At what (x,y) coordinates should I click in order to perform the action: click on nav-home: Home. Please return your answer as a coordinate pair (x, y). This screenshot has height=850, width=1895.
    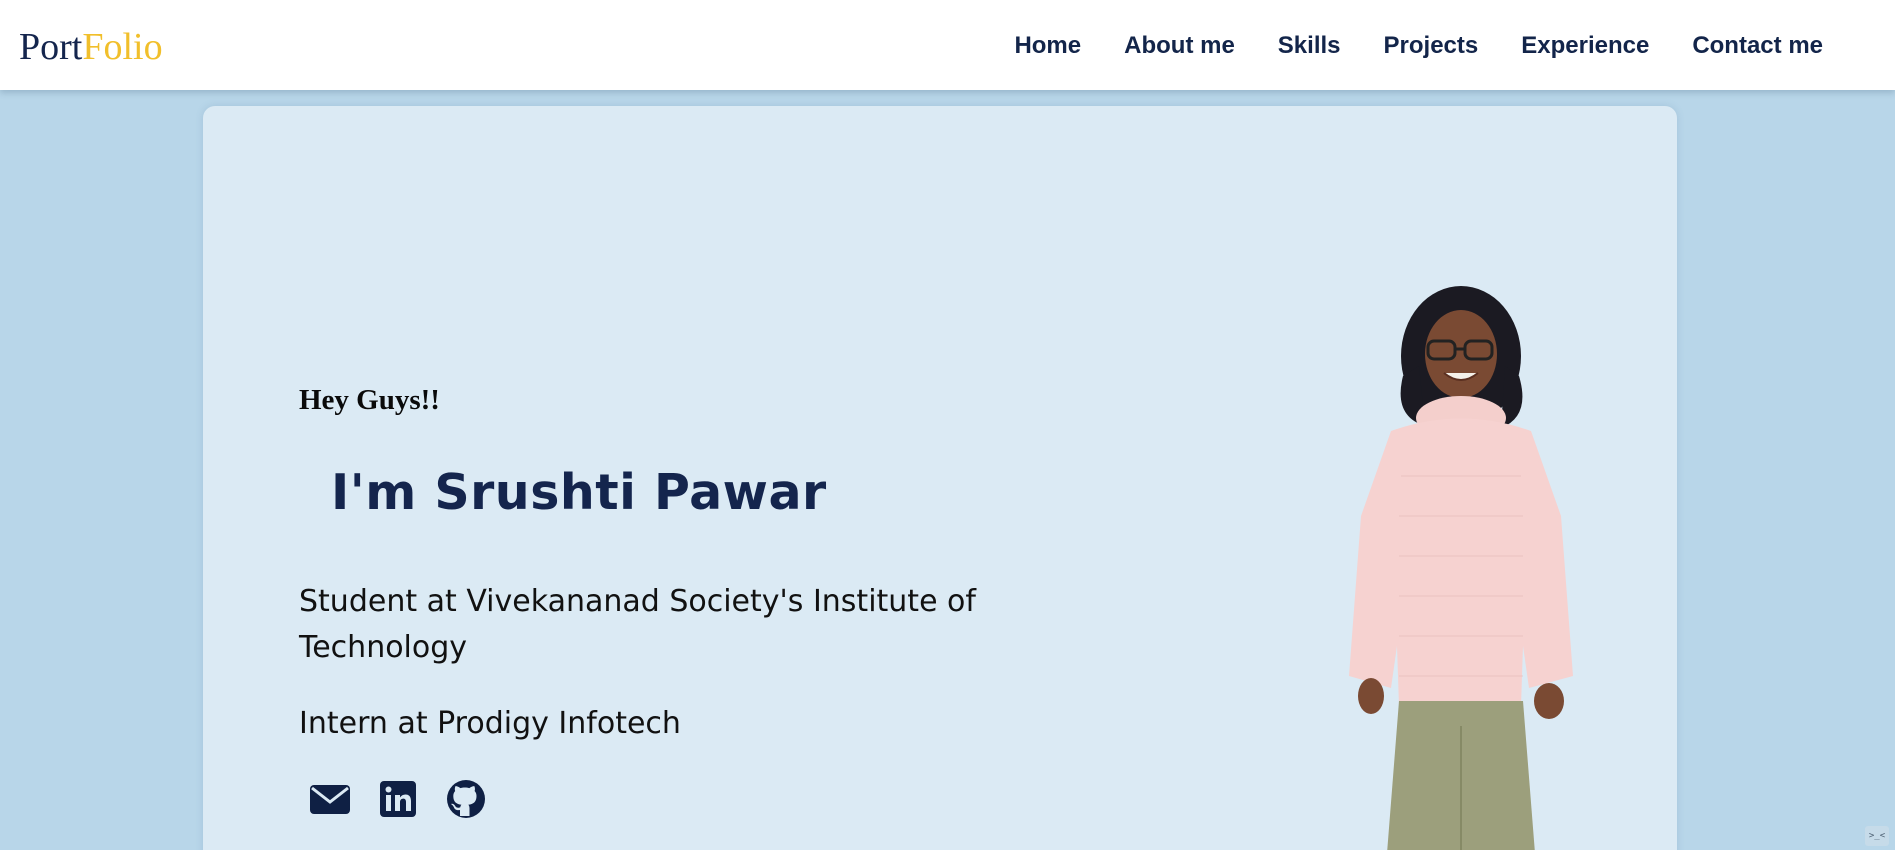
    Looking at the image, I should click on (1047, 46).